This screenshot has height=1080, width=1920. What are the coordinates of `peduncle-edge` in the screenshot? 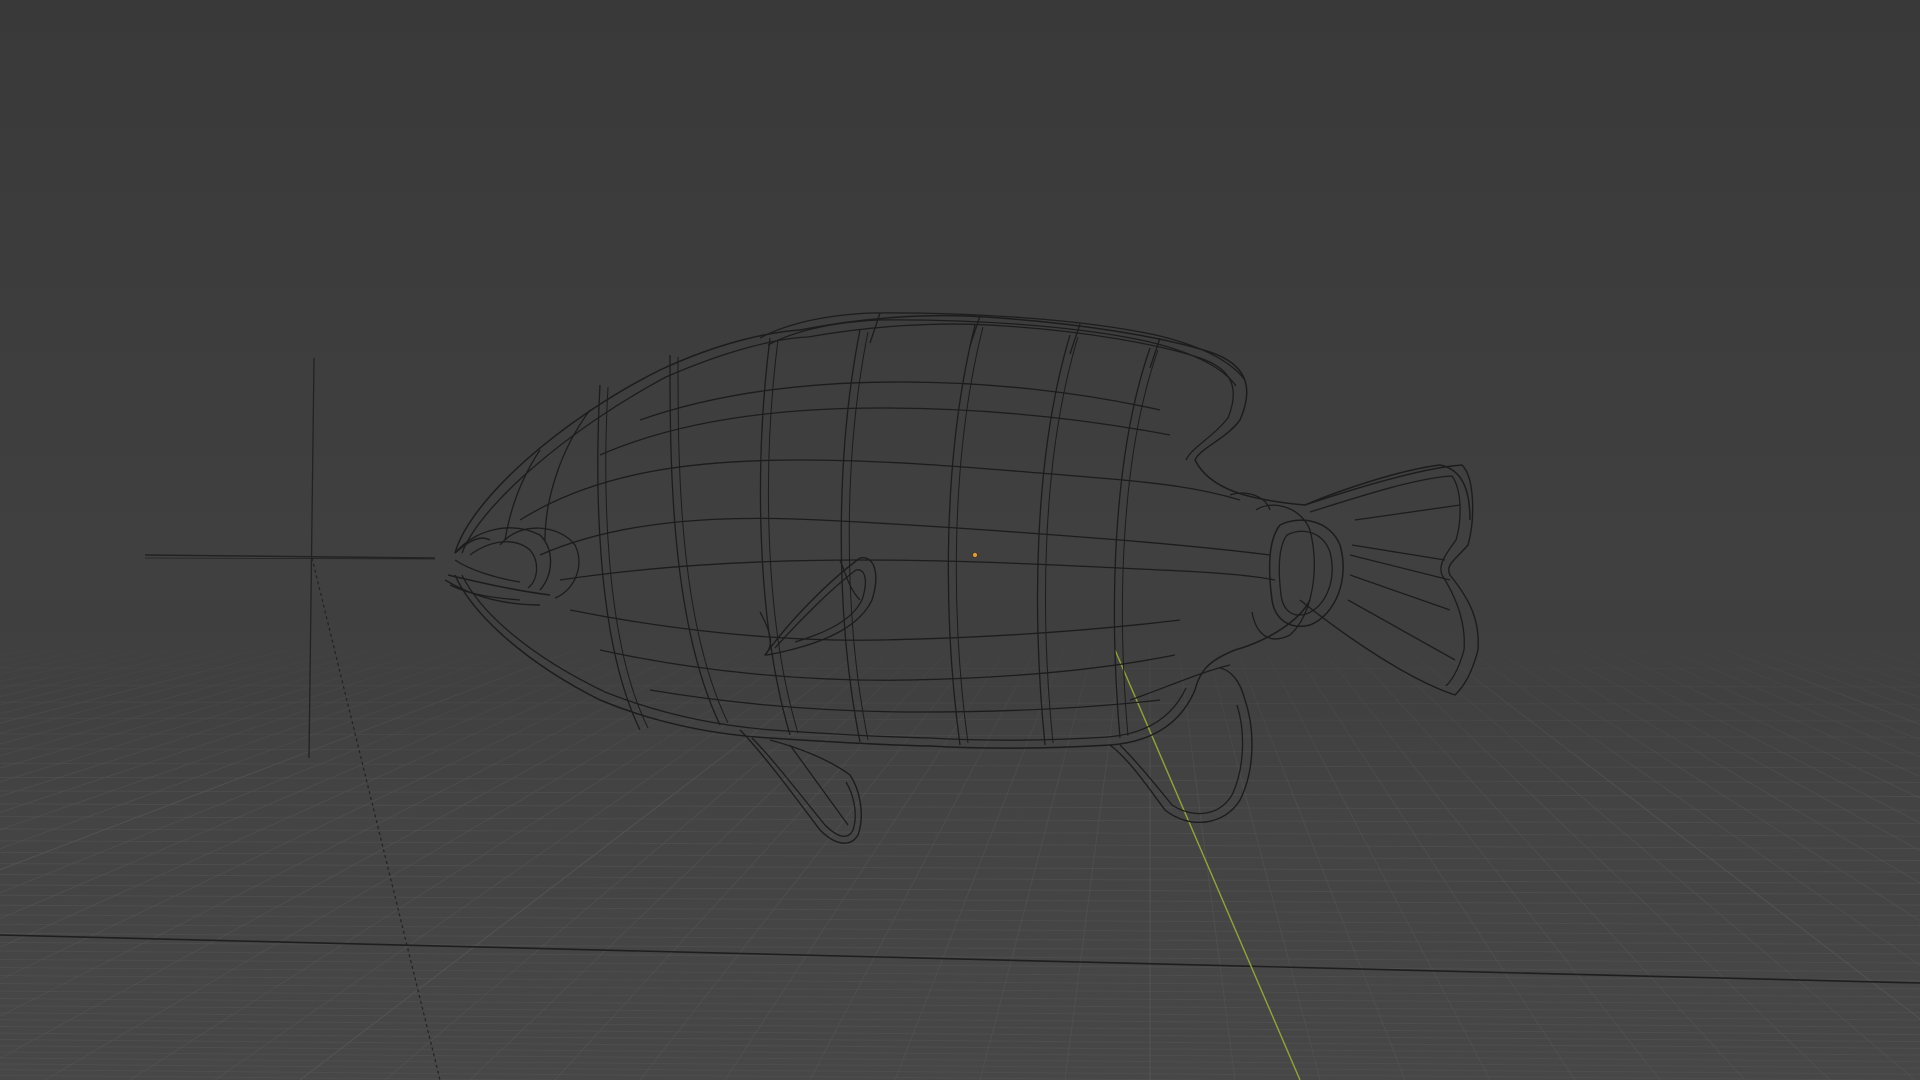 It's located at (1250, 501).